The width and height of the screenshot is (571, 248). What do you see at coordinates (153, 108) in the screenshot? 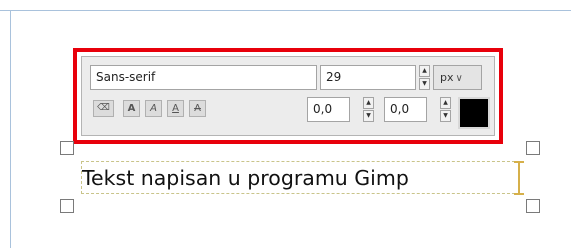
I see `italic-icon: A` at bounding box center [153, 108].